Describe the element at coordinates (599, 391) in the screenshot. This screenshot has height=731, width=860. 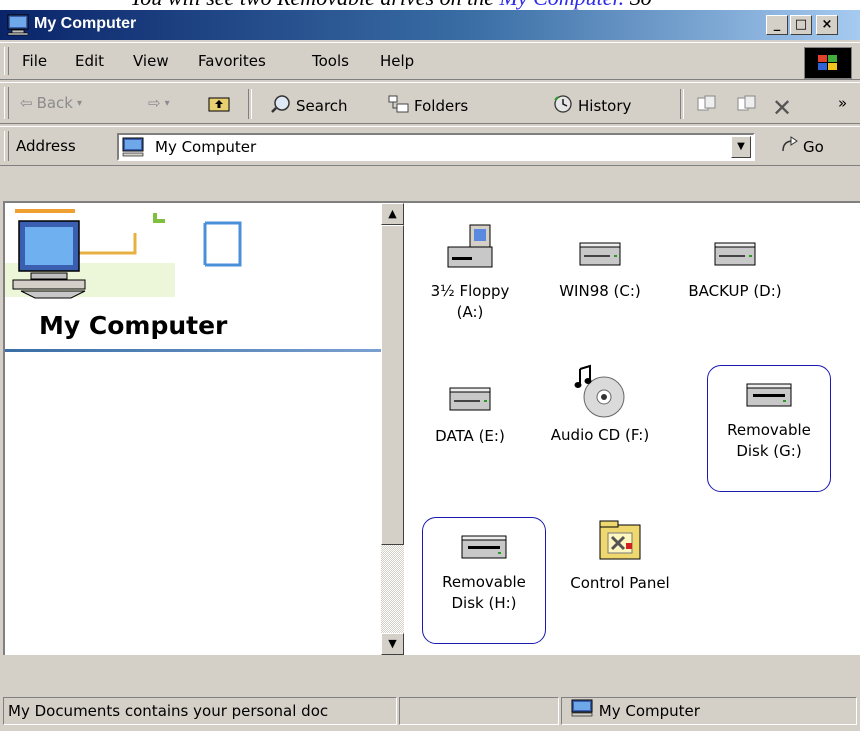
I see `audio-cd-icon` at that location.